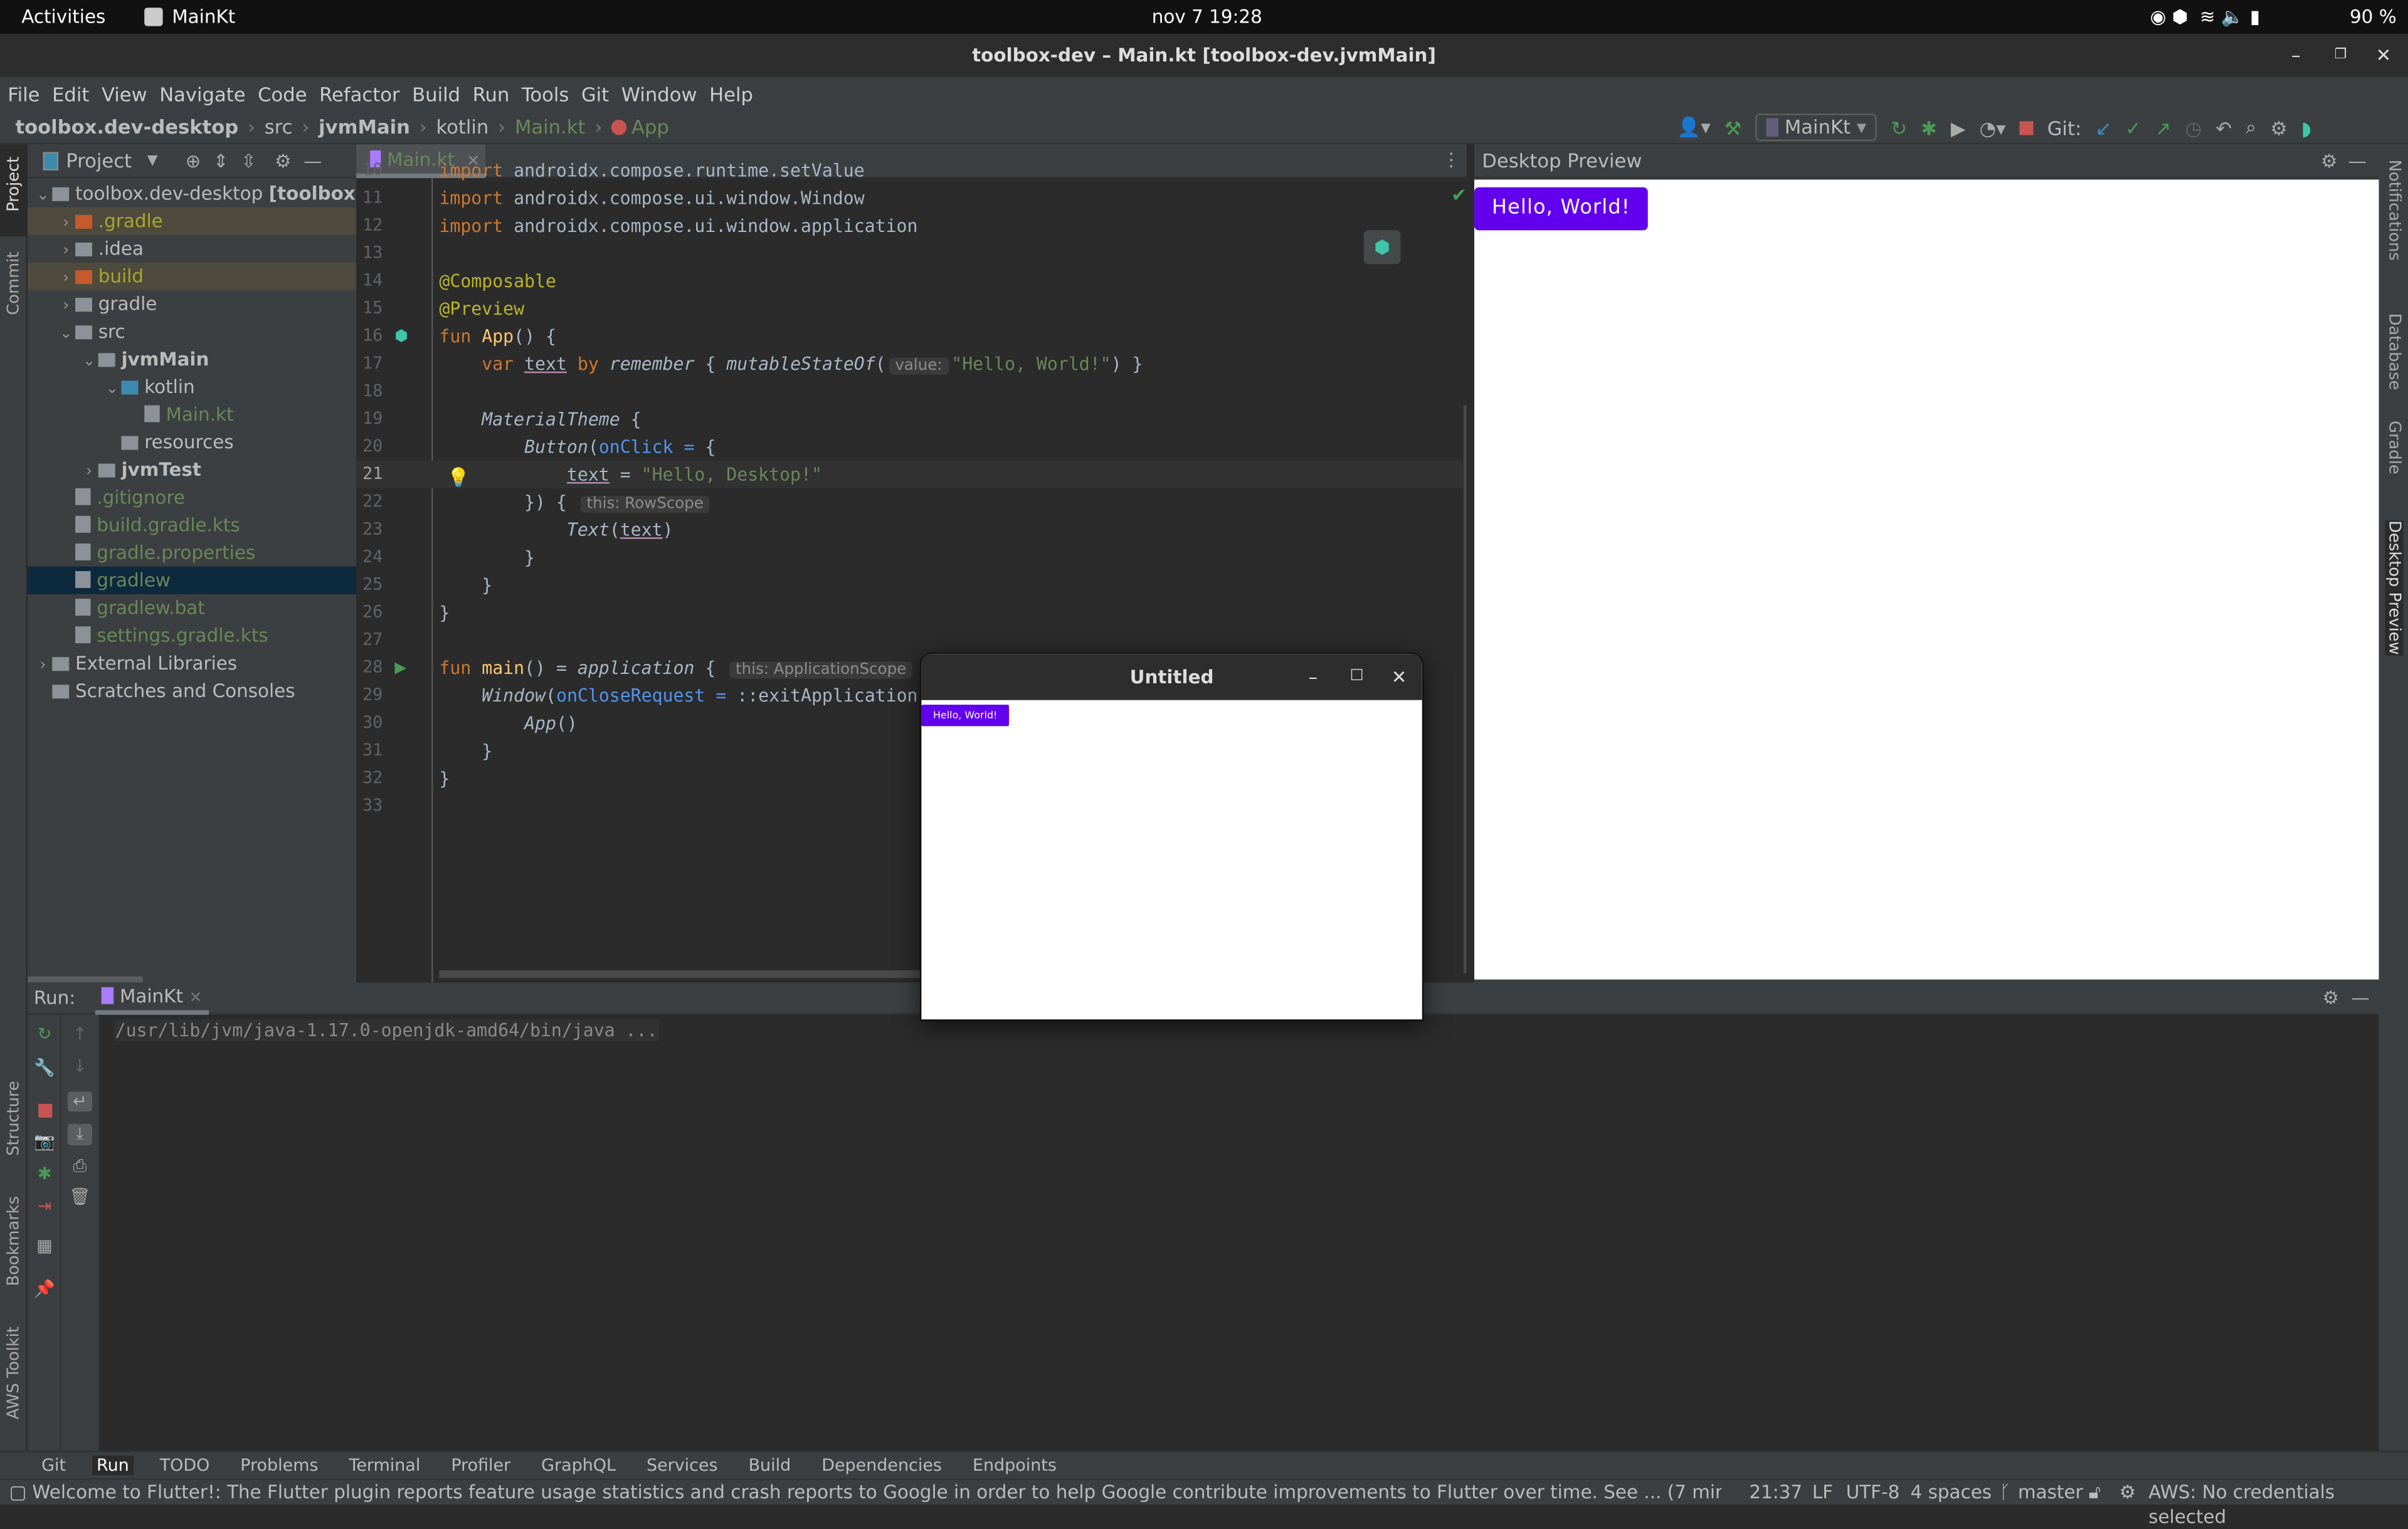  I want to click on toolbox-icon: ◗, so click(2306, 127).